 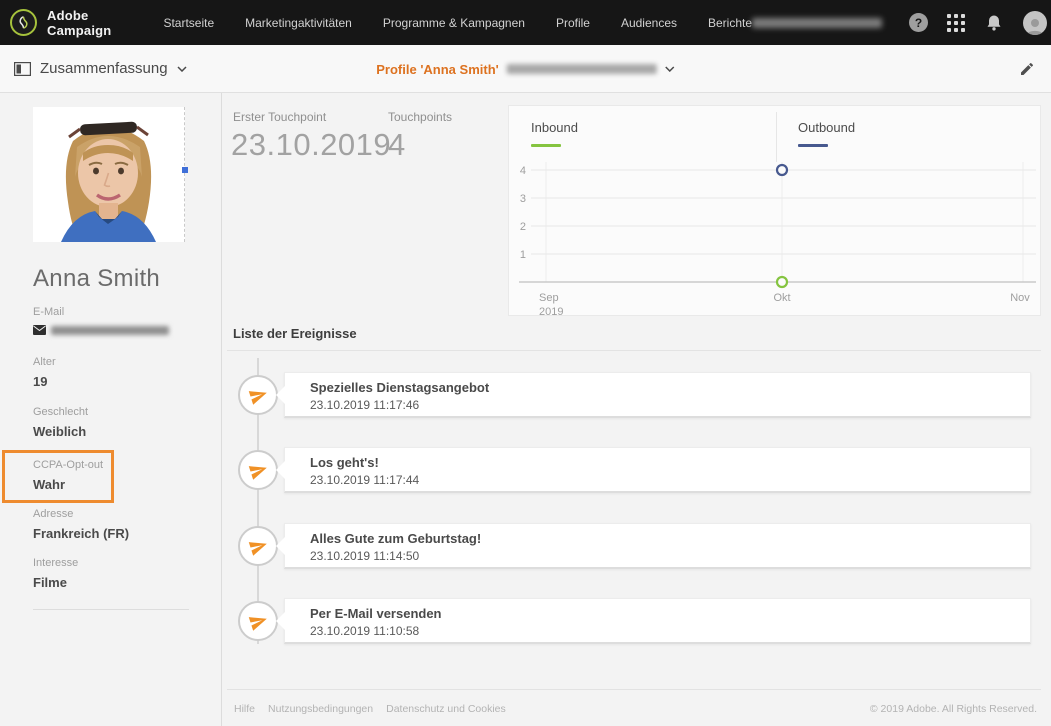 I want to click on field-age-value: 19, so click(x=40, y=381).